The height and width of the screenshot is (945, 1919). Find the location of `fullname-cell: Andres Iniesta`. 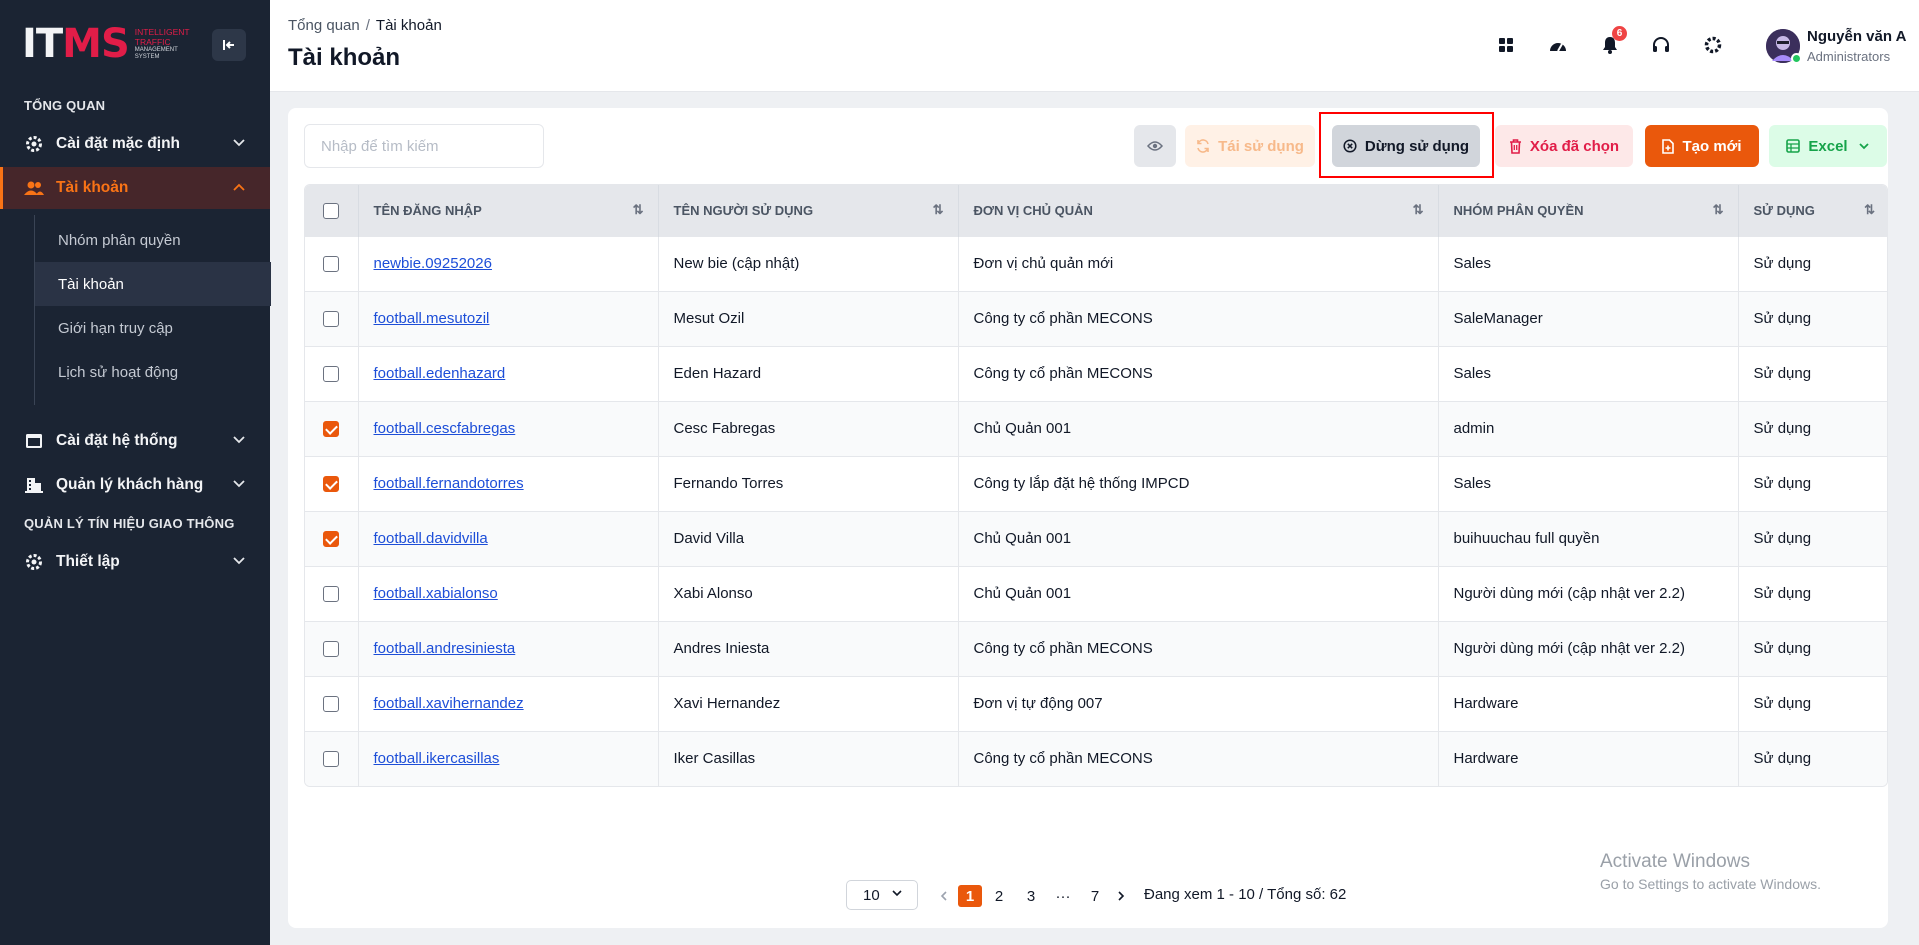

fullname-cell: Andres Iniesta is located at coordinates (808, 648).